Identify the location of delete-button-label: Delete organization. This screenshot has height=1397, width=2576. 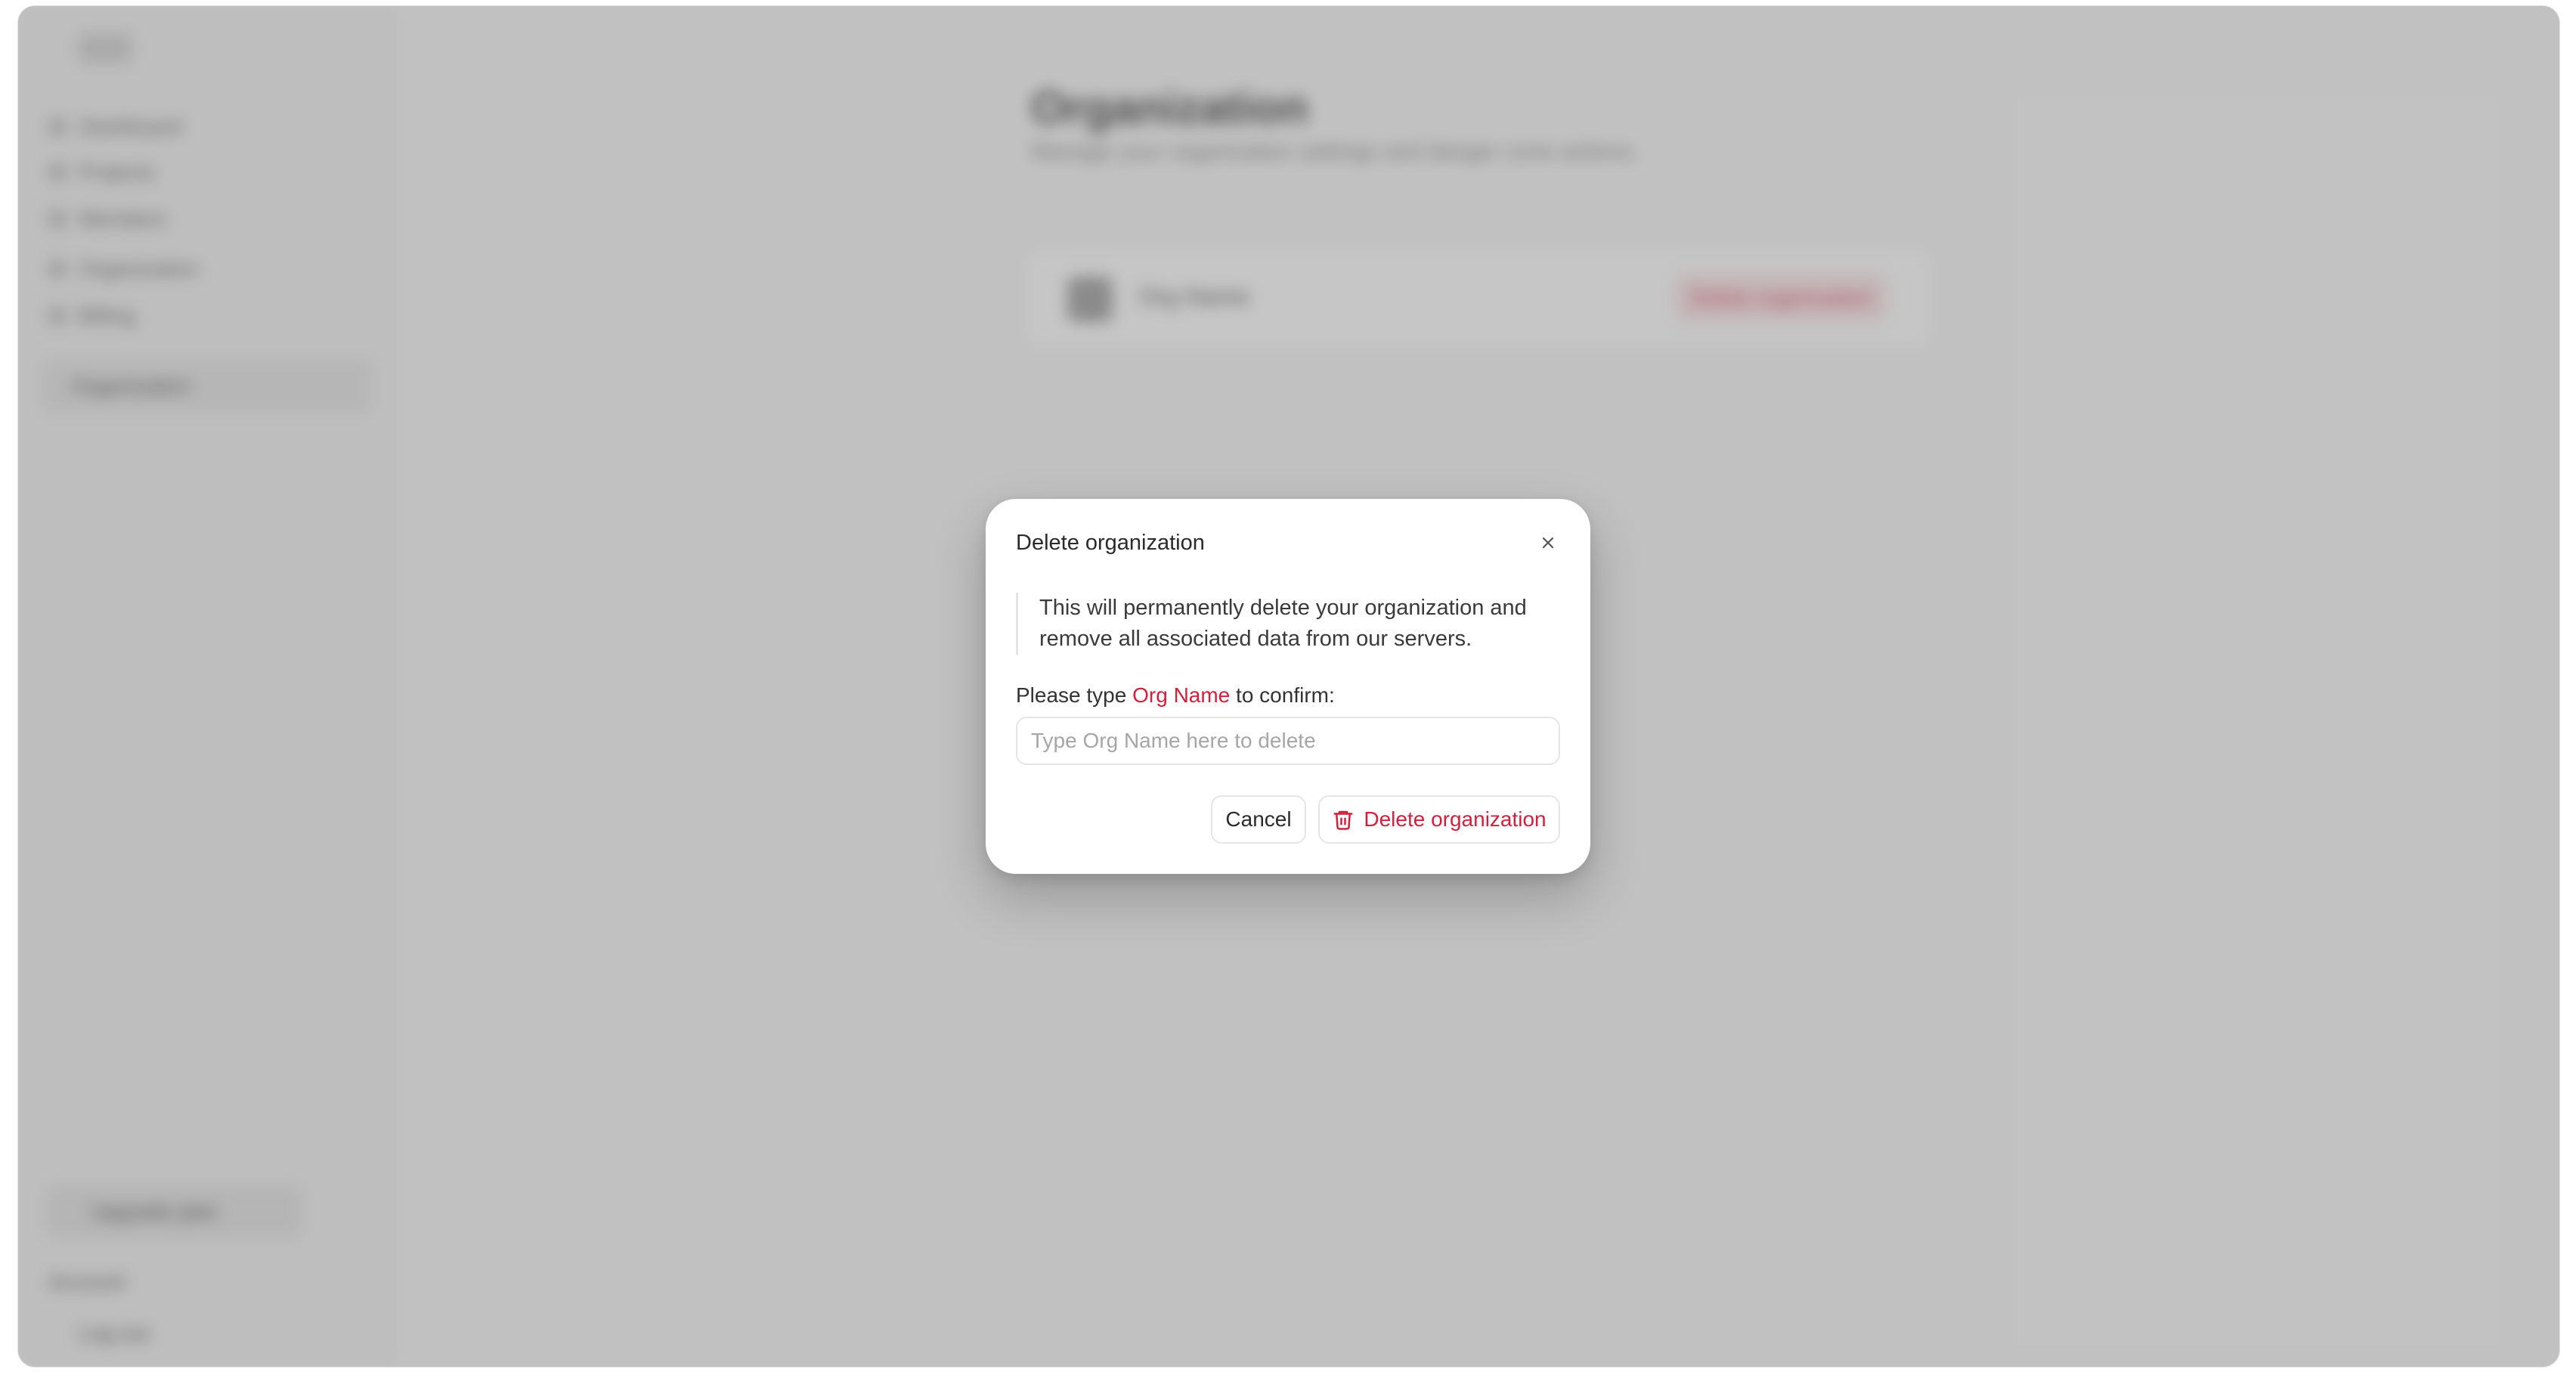
(1455, 819).